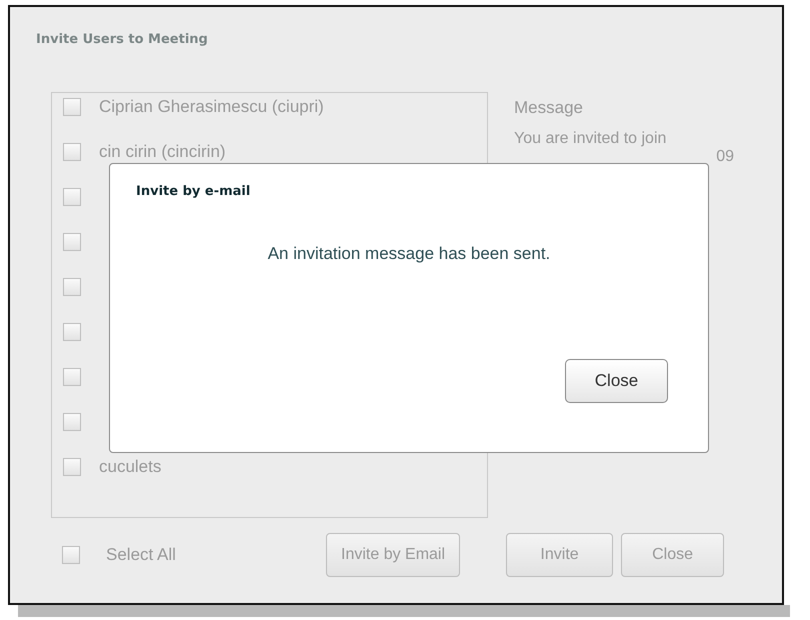 This screenshot has width=810, height=620. I want to click on window-title: Invite Users to Meeting, so click(122, 40).